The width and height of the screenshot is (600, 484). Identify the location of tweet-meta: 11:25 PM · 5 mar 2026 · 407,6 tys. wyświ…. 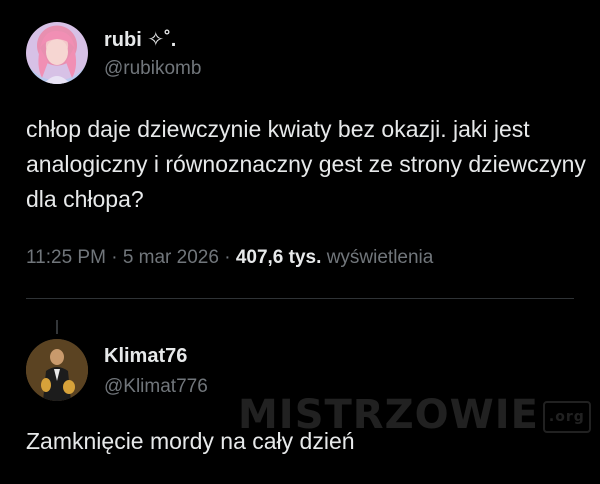
(229, 258).